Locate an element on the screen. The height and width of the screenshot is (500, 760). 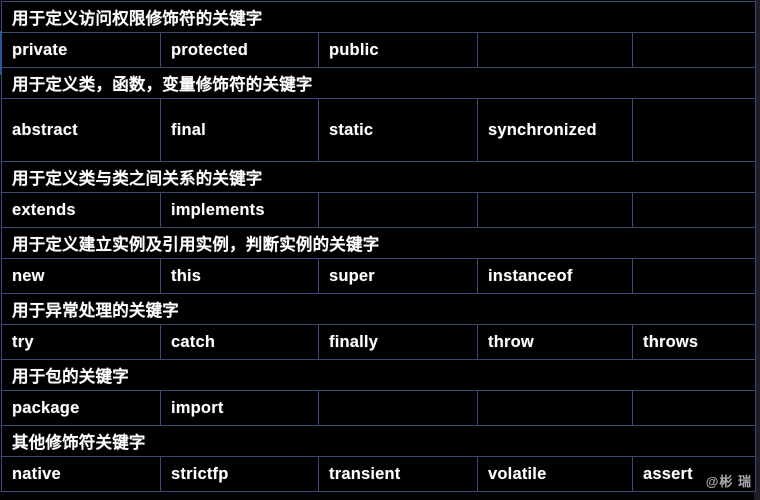
section-header: 其他修饰符关键字 is located at coordinates (378, 441).